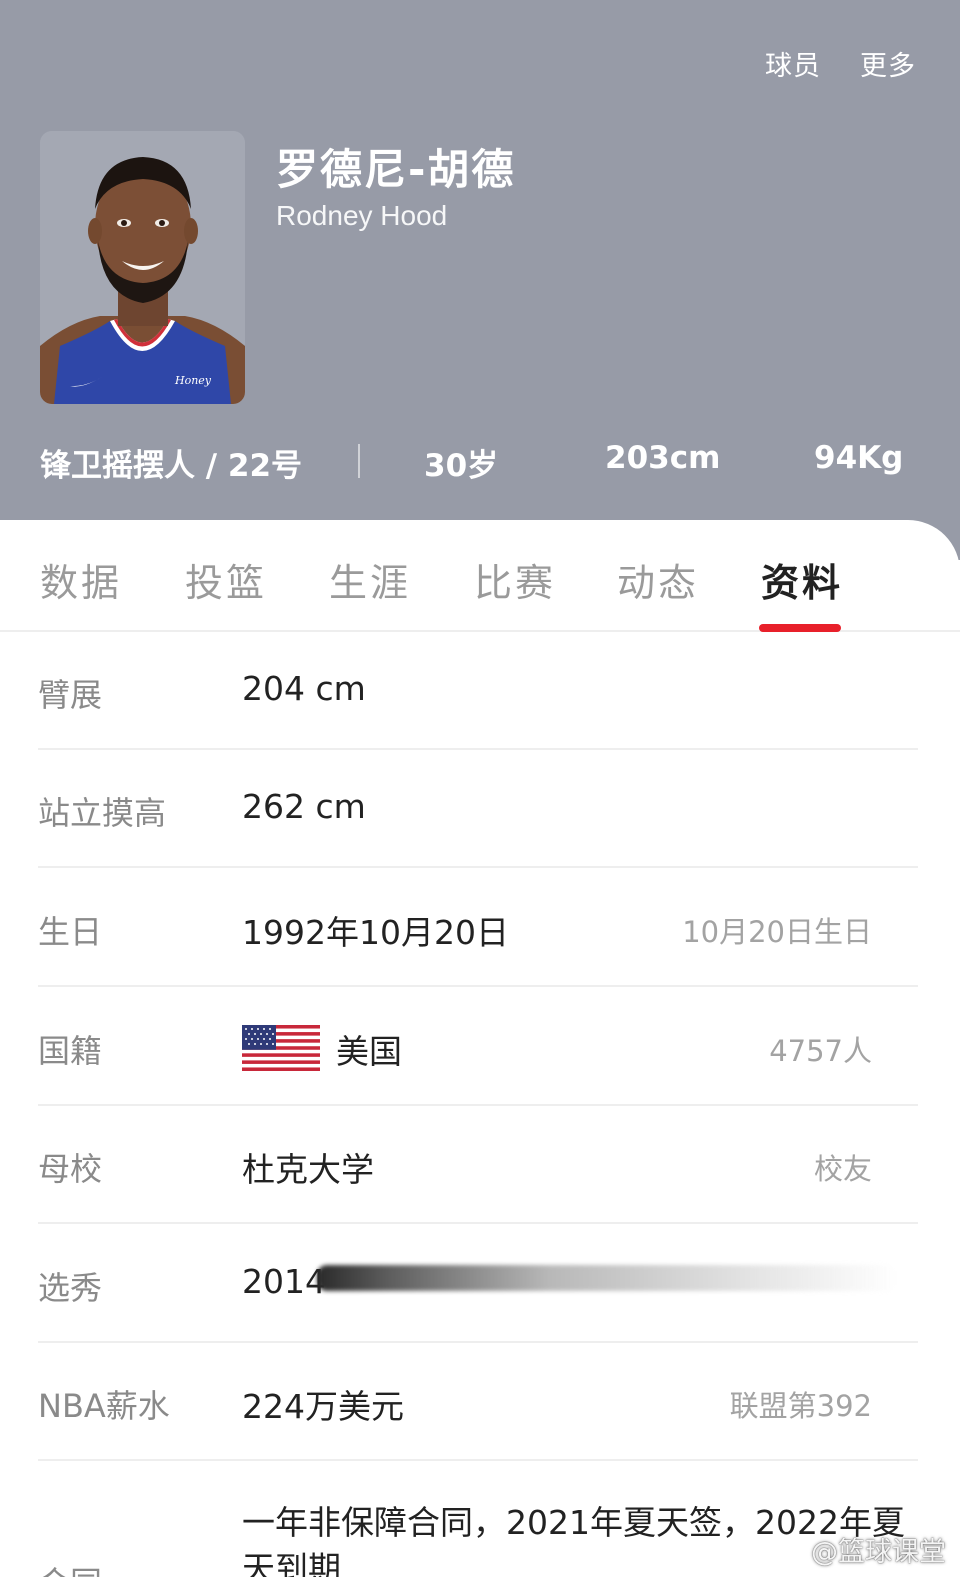 This screenshot has width=960, height=1577. I want to click on stat-age: 30岁, so click(461, 466).